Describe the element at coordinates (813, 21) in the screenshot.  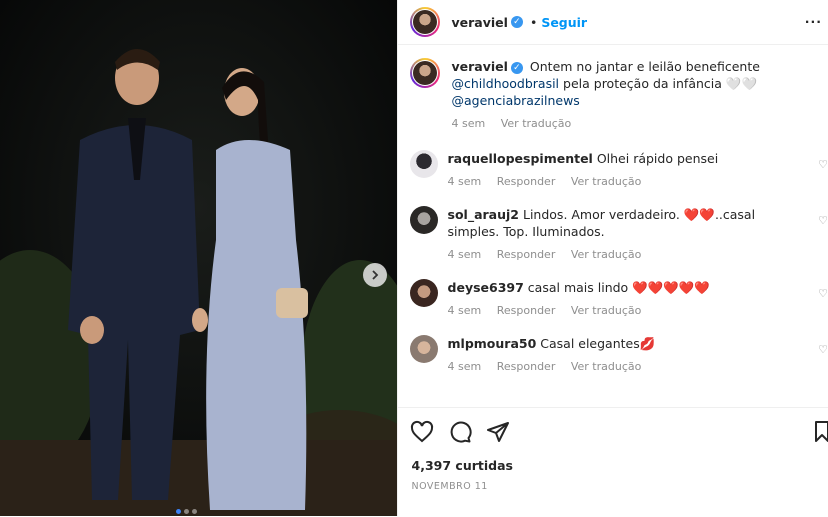
I see `more-options-icon: ···` at that location.